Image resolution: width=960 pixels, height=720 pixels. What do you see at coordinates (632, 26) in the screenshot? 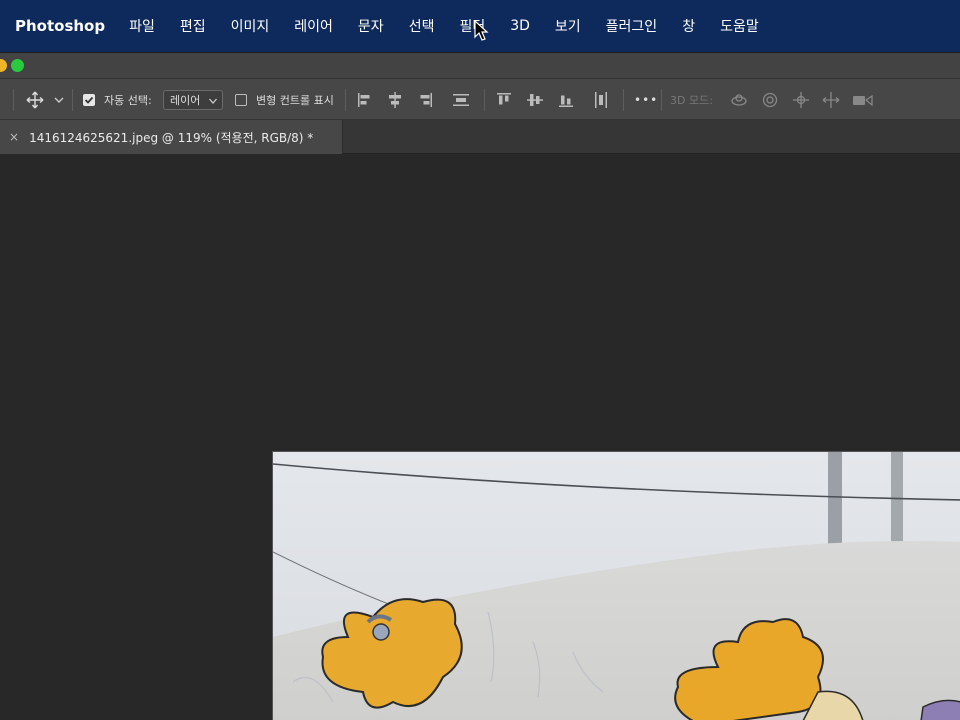
I see `menu-plugins: 플러그인` at bounding box center [632, 26].